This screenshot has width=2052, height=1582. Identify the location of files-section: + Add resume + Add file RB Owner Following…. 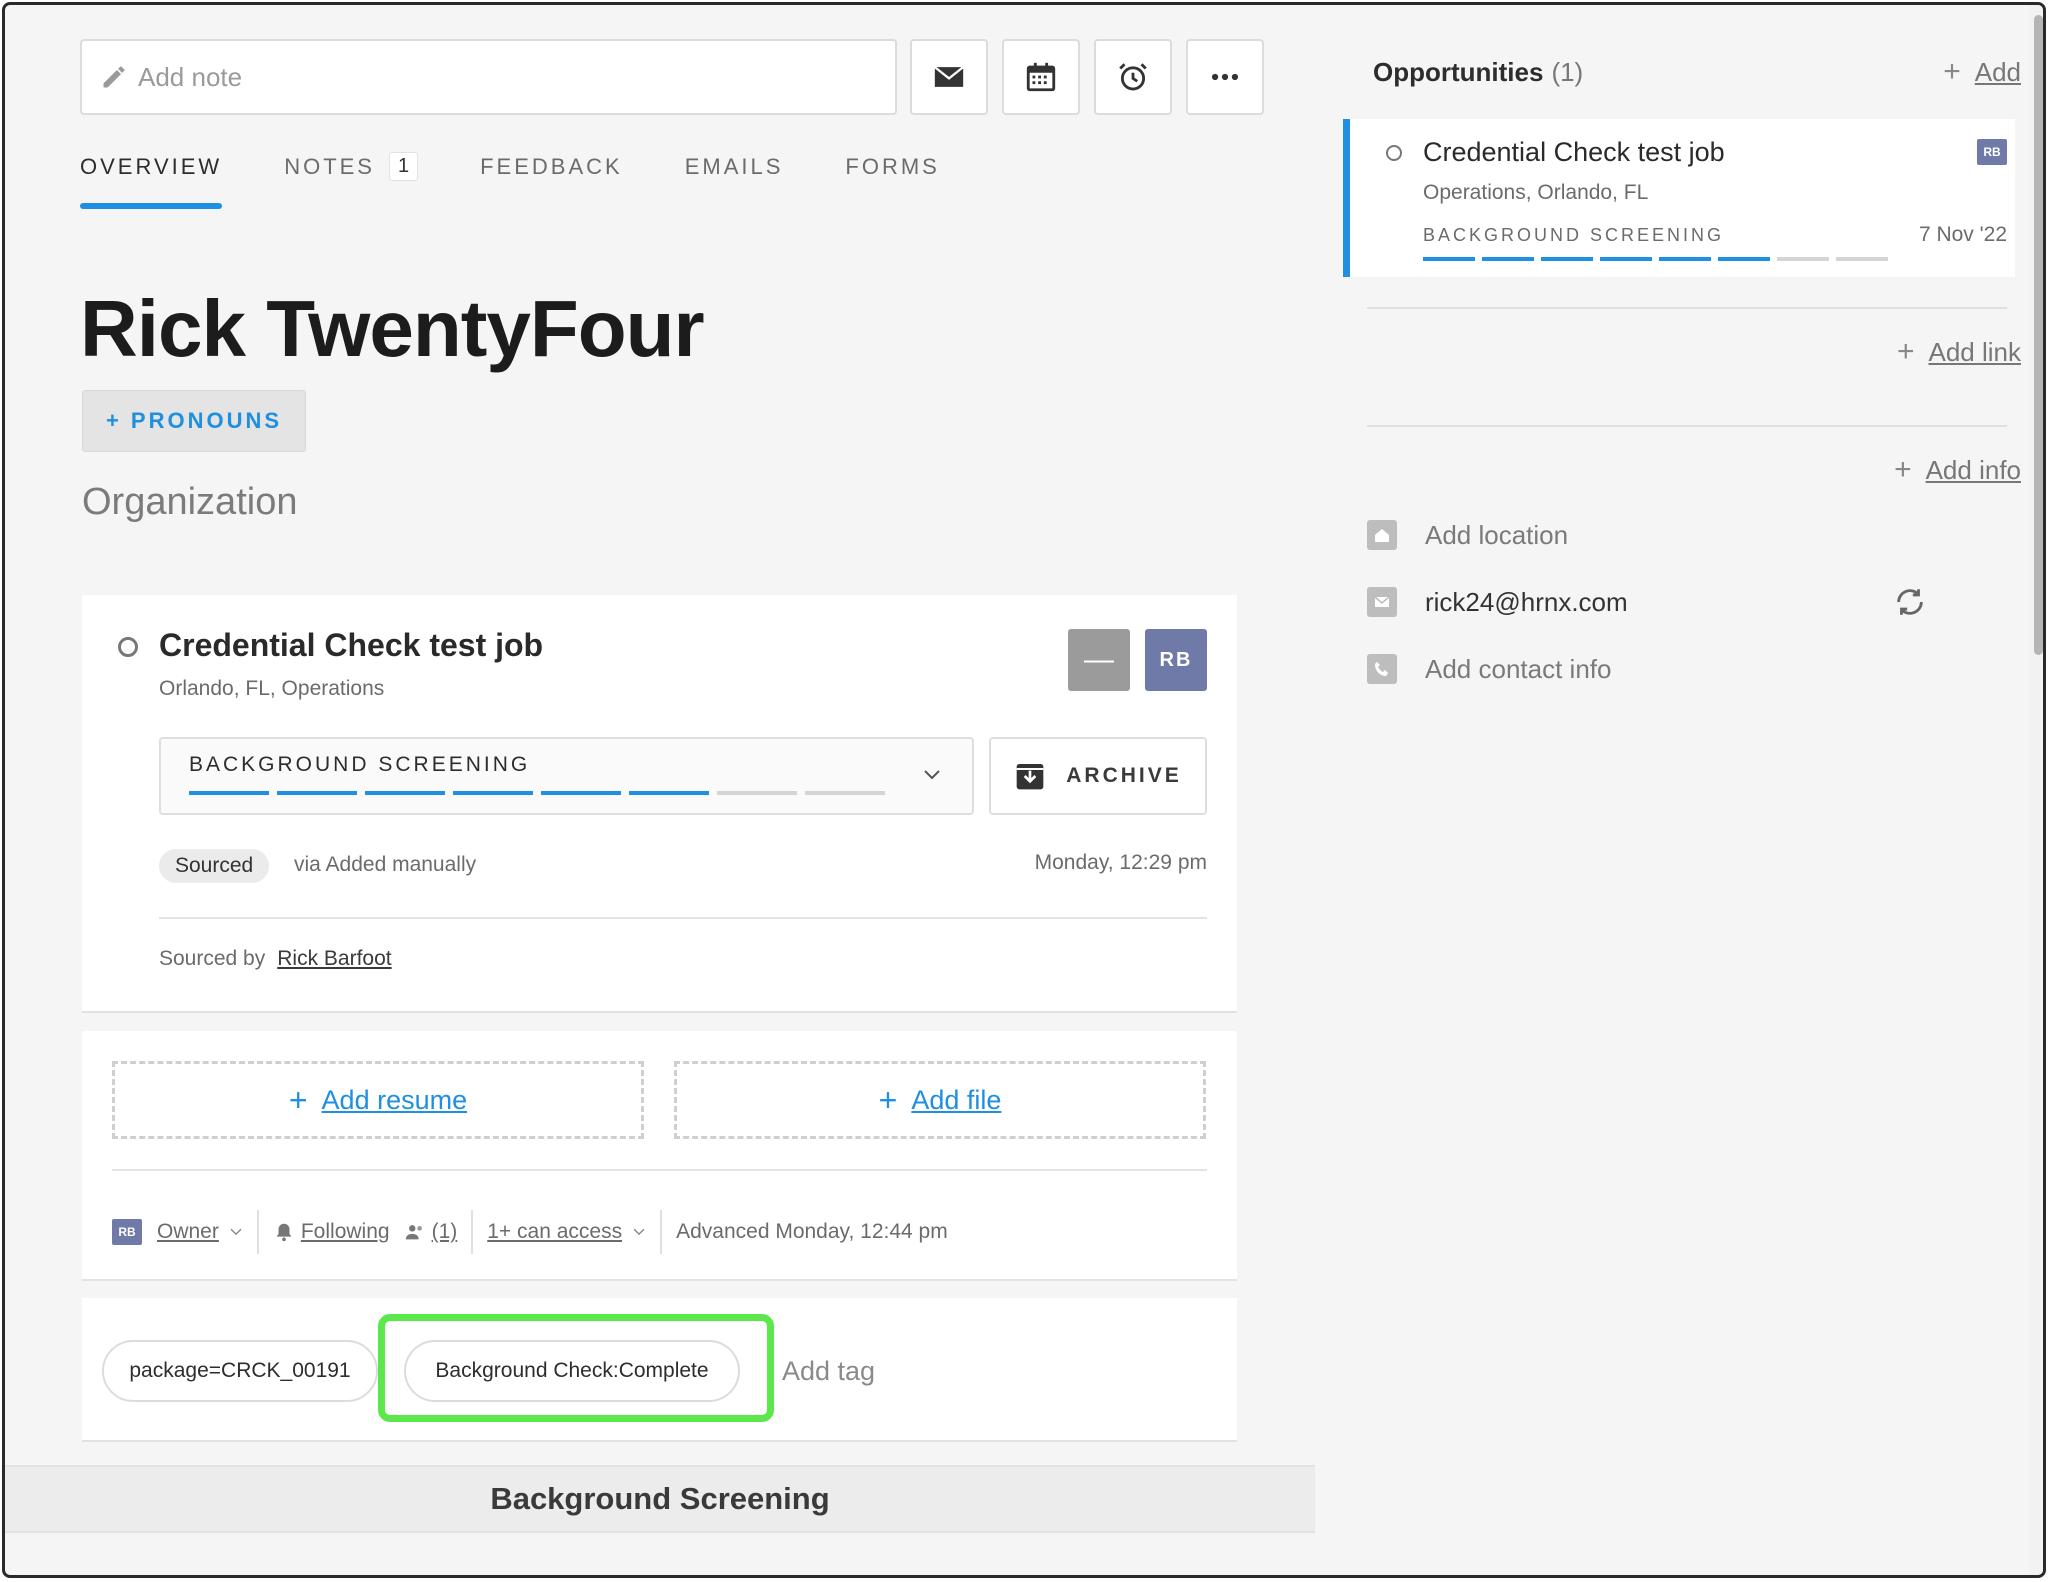
(659, 1156).